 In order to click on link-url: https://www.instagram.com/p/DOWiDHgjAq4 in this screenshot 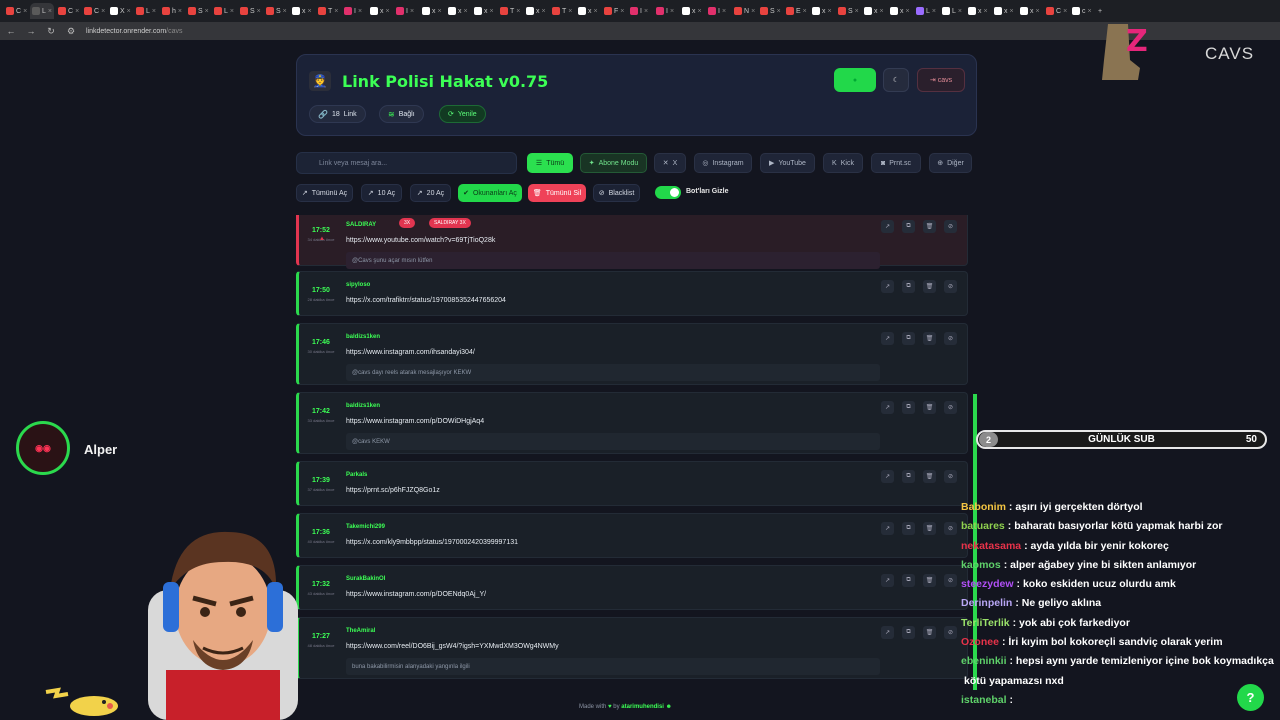, I will do `click(415, 421)`.